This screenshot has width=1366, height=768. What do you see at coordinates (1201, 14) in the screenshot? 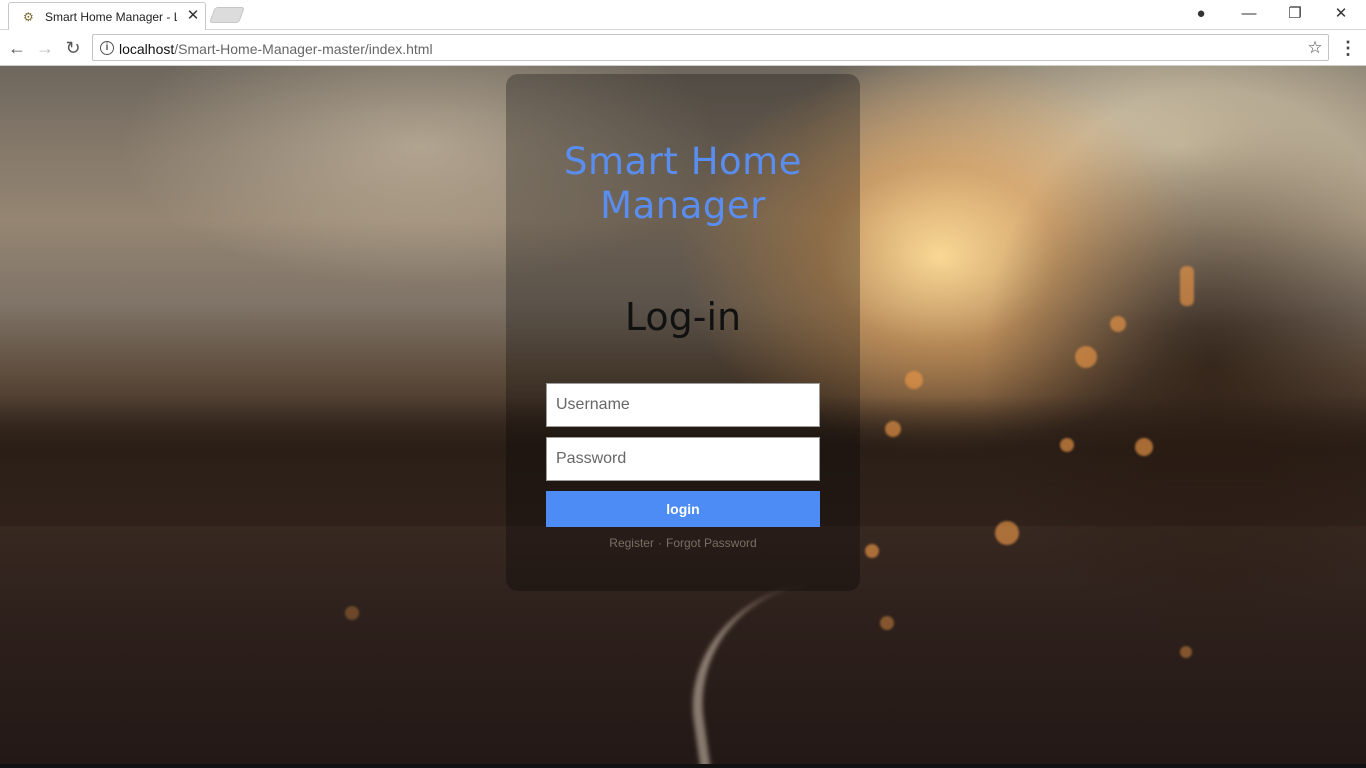
I see `account-icon: ●` at bounding box center [1201, 14].